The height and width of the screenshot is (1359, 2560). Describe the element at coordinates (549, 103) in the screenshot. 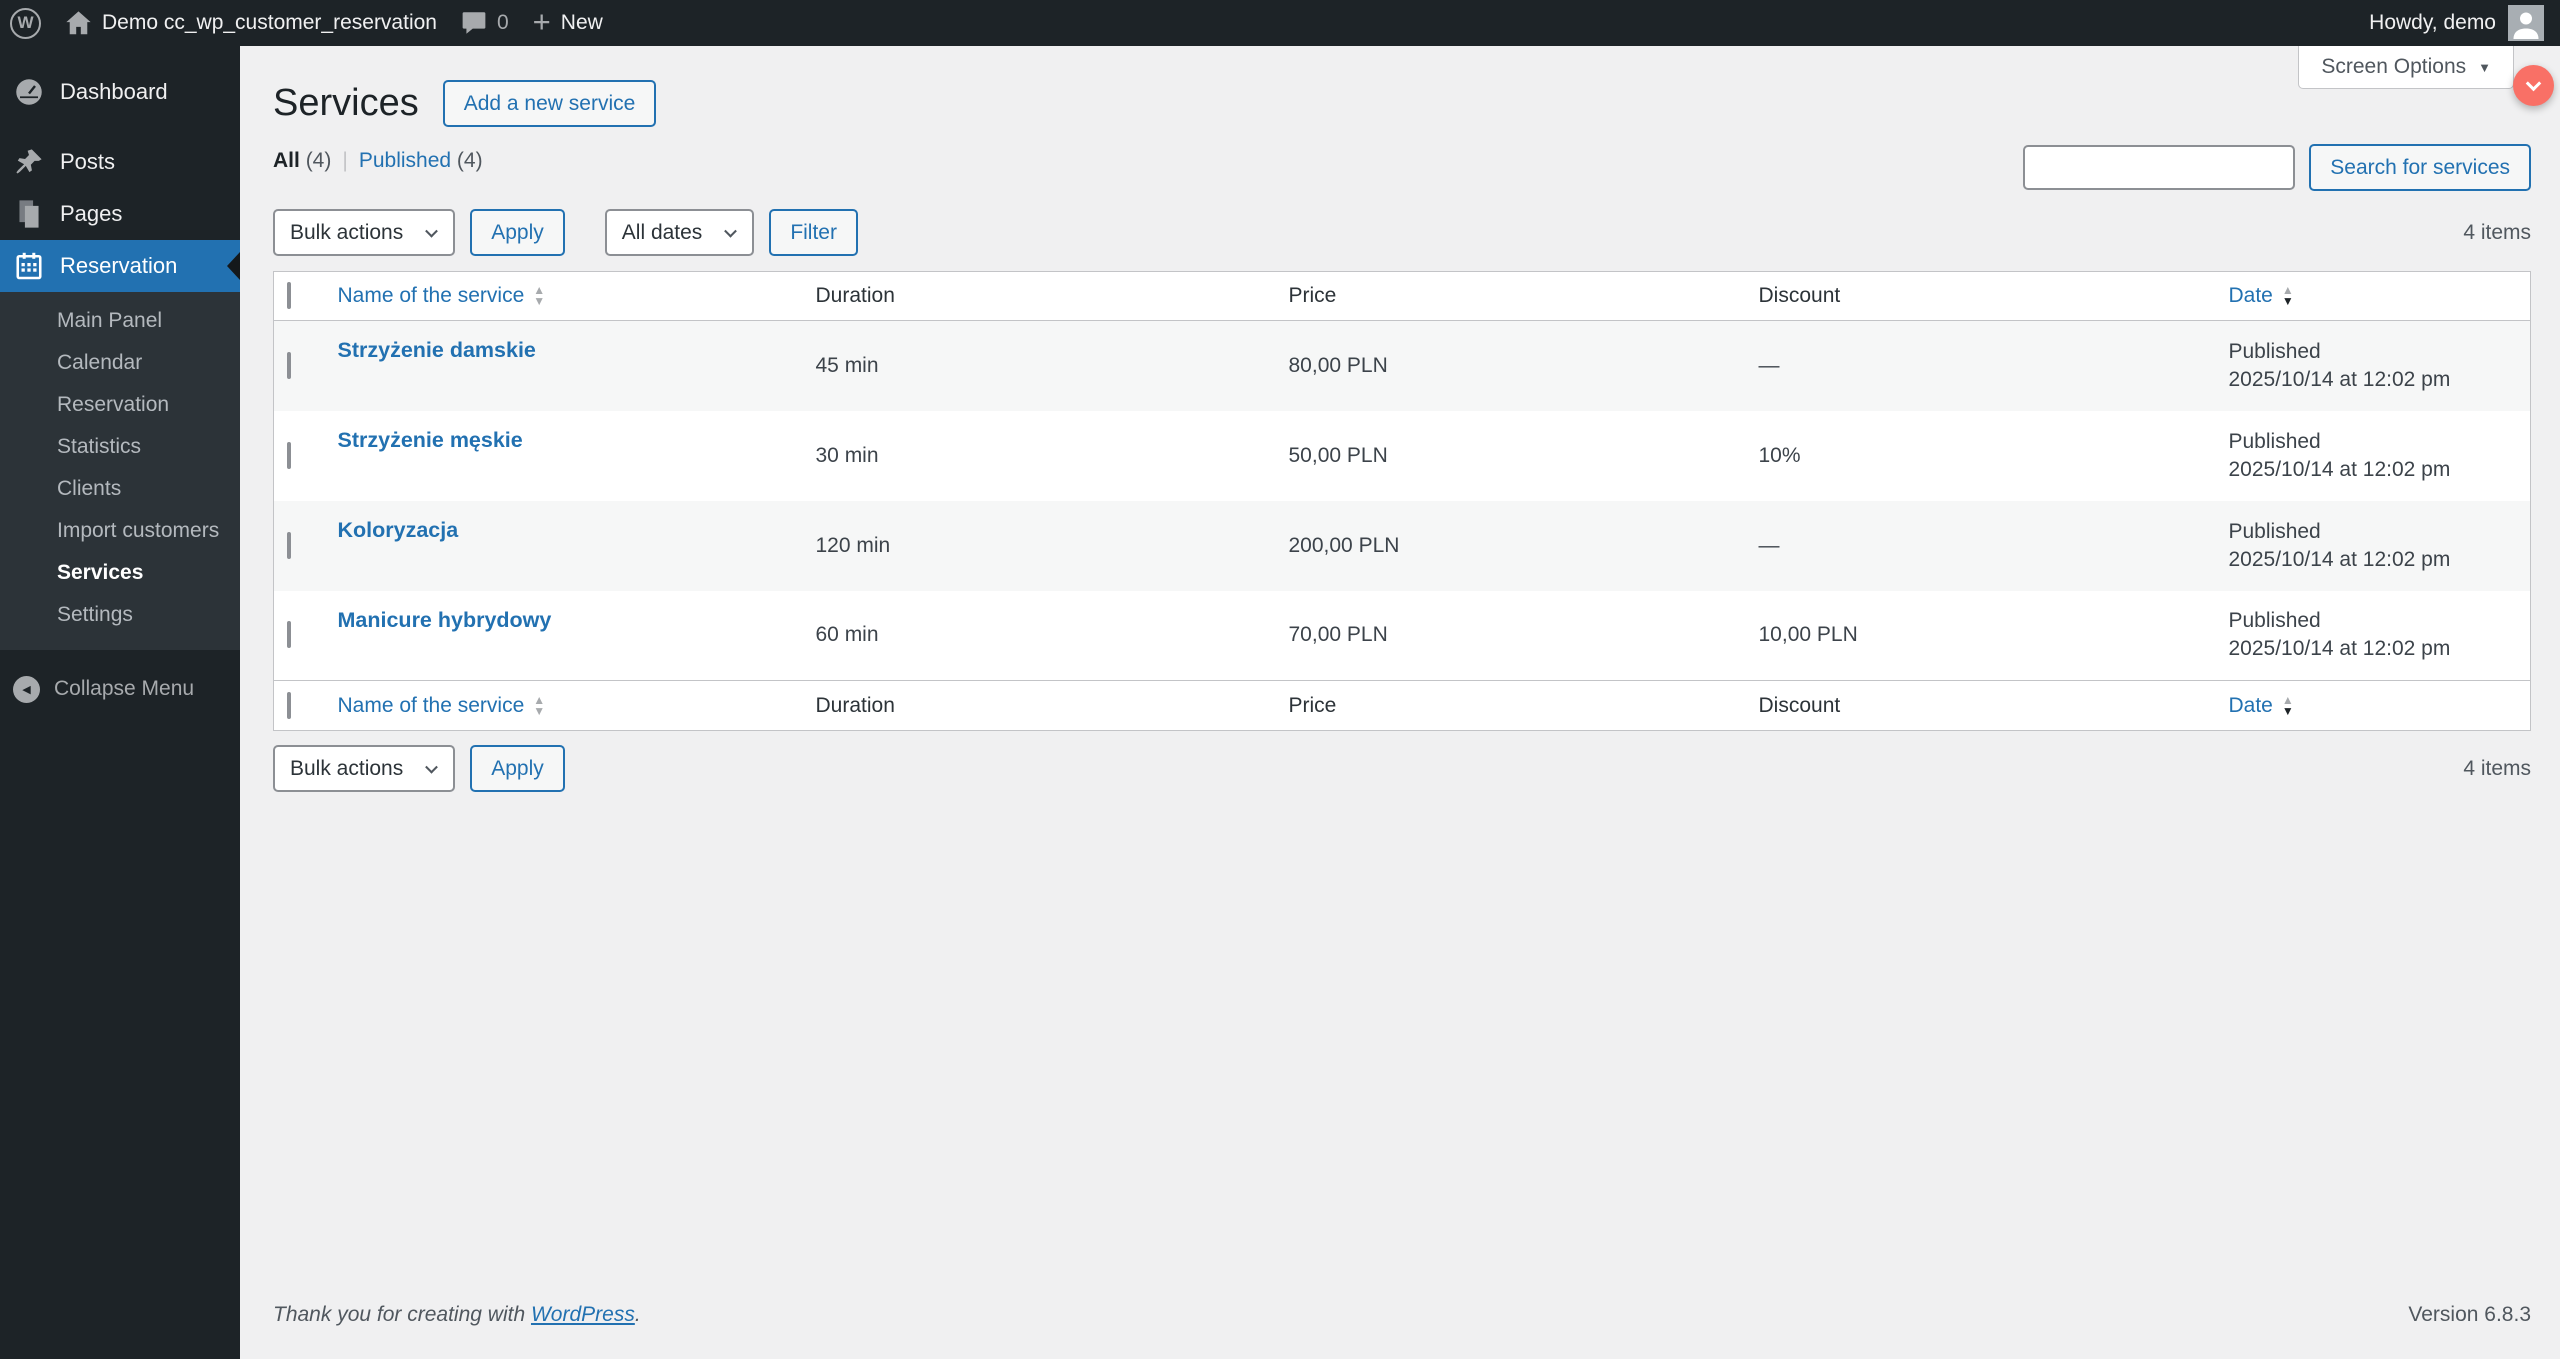

I see `add-new-service-button: Add a new service` at that location.